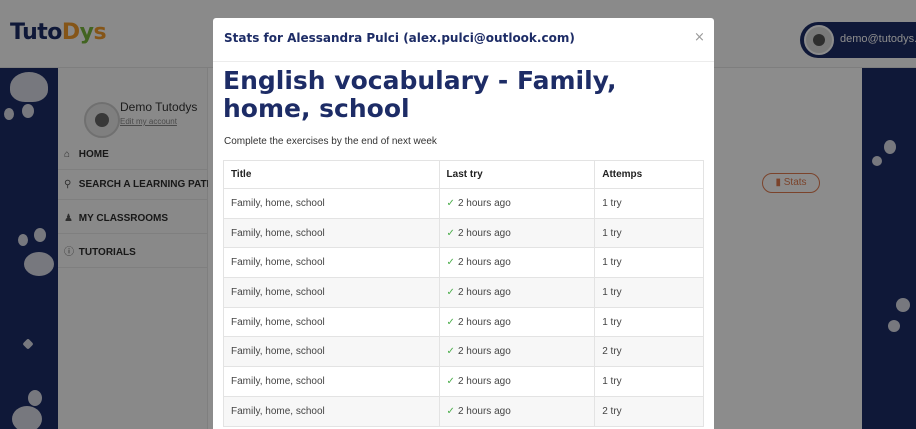 The width and height of the screenshot is (916, 429). I want to click on column-header-attempts: Attemps, so click(649, 174).